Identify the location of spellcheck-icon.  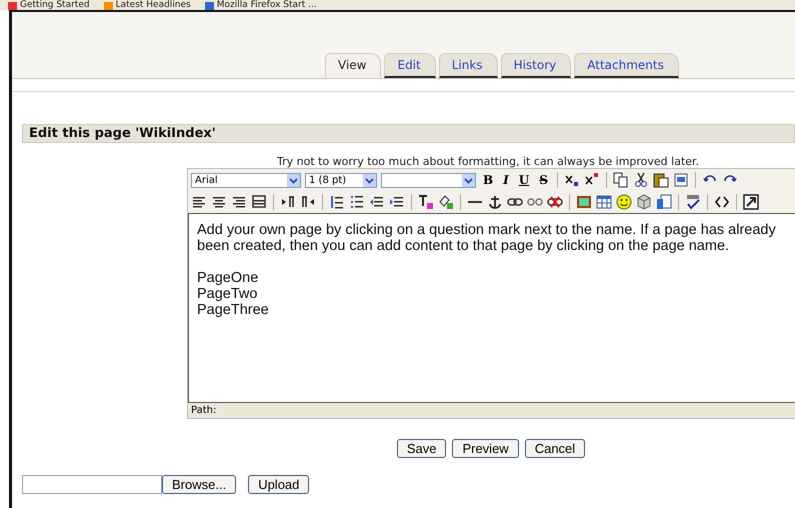
(693, 202).